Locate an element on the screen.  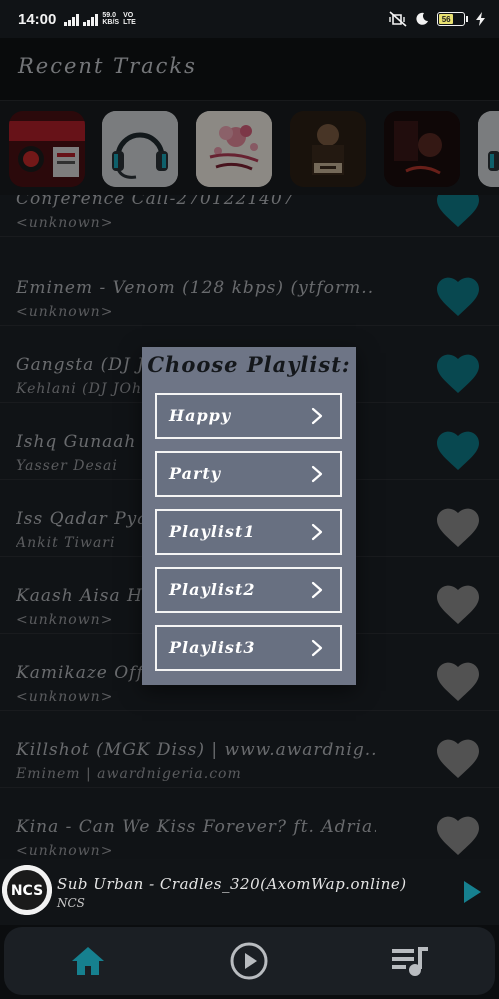
bottom-nav-bar is located at coordinates (249, 961).